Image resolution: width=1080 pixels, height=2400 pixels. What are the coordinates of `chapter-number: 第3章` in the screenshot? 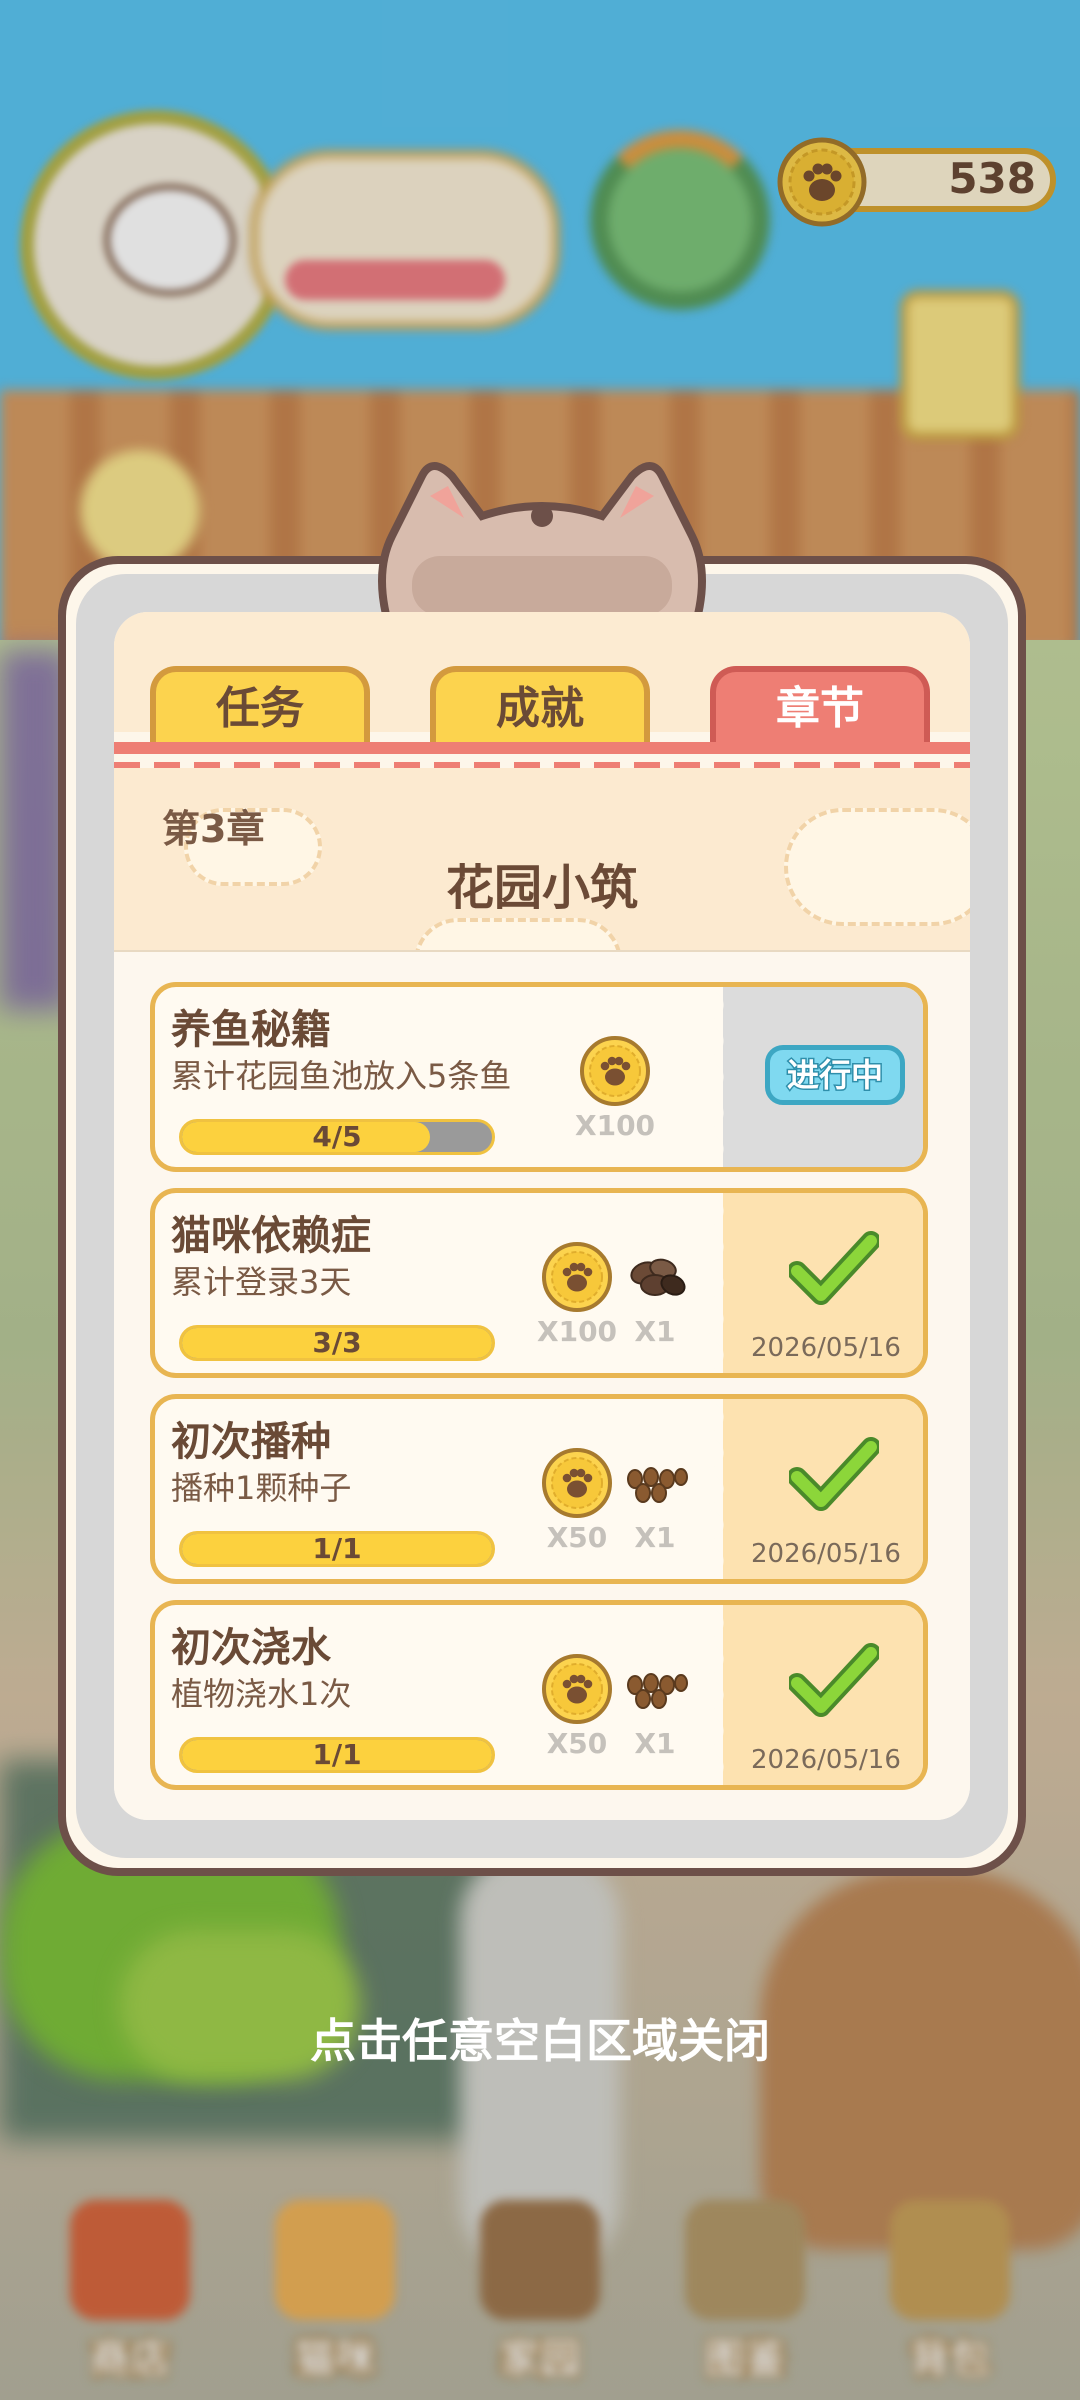 It's located at (213, 829).